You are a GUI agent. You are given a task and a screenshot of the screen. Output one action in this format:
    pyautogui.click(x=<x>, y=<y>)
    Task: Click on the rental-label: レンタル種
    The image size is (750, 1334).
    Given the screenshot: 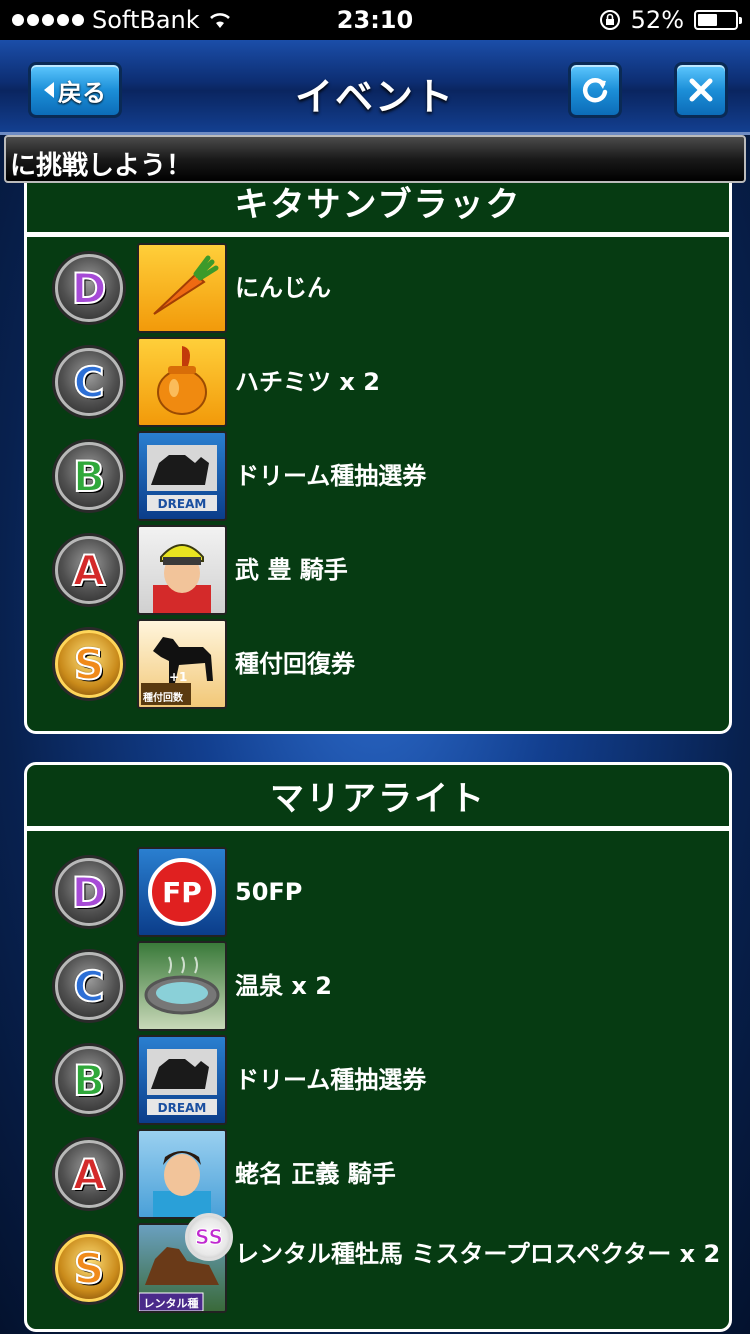 What is the action you would take?
    pyautogui.click(x=171, y=1303)
    